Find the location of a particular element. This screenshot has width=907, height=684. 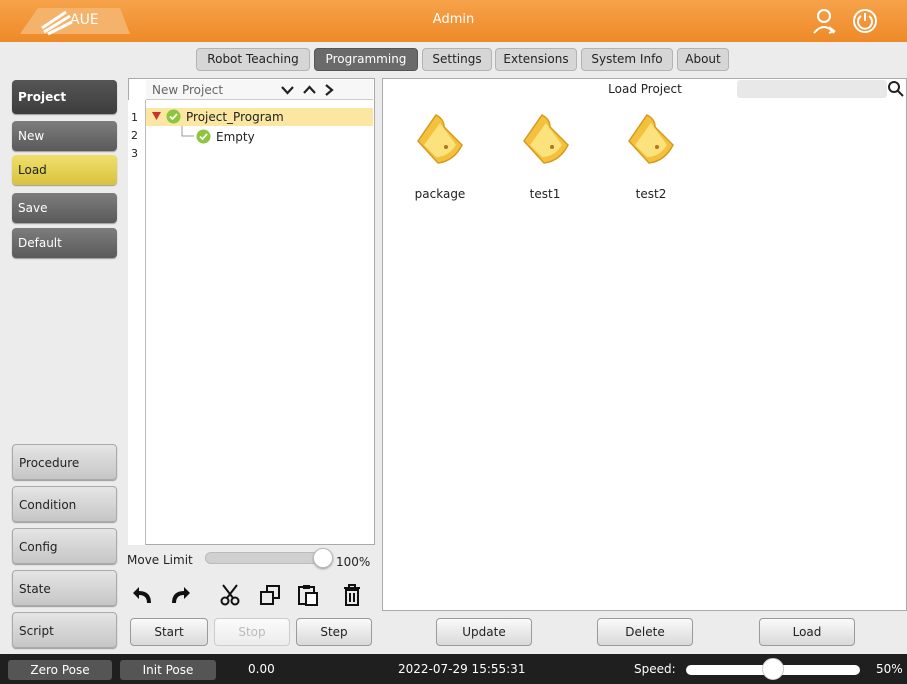

load-button: Load is located at coordinates (807, 632).